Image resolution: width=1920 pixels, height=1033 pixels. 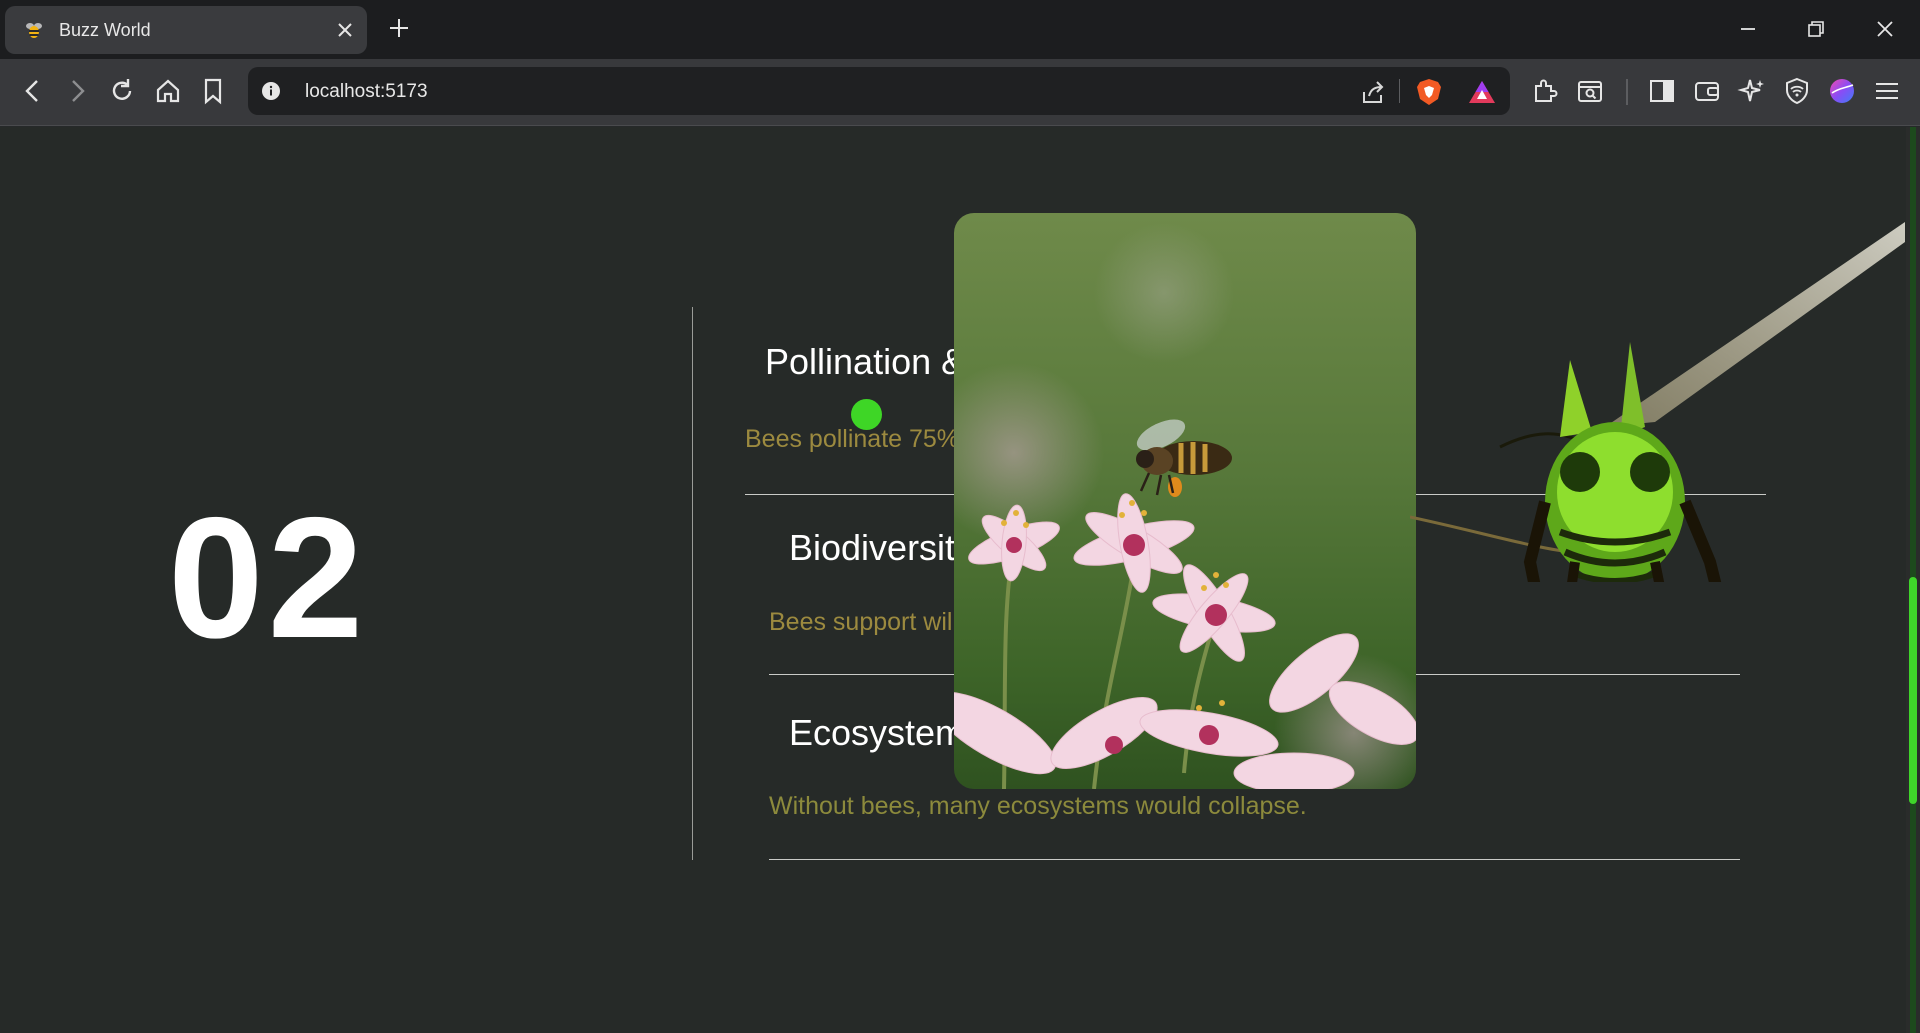 What do you see at coordinates (1254, 859) in the screenshot?
I see `item-divider` at bounding box center [1254, 859].